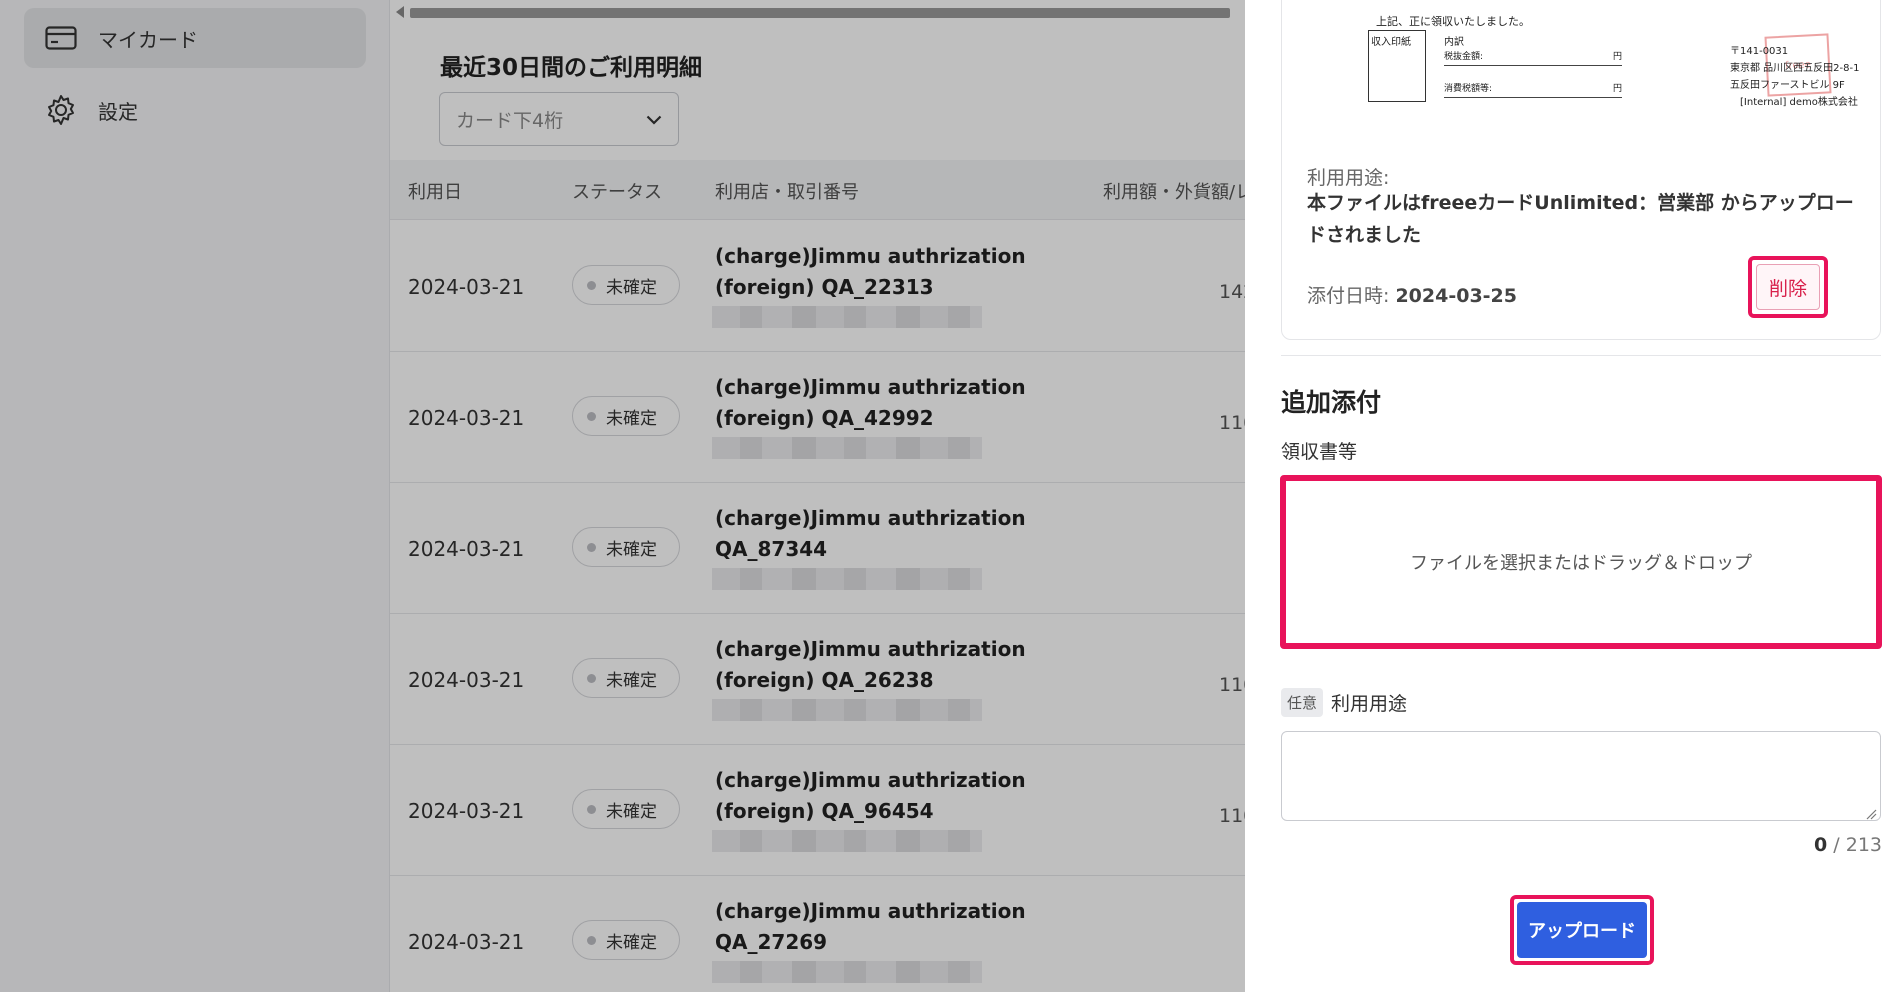 This screenshot has height=992, width=1895. I want to click on delete-button-highlight: 削除, so click(1788, 287).